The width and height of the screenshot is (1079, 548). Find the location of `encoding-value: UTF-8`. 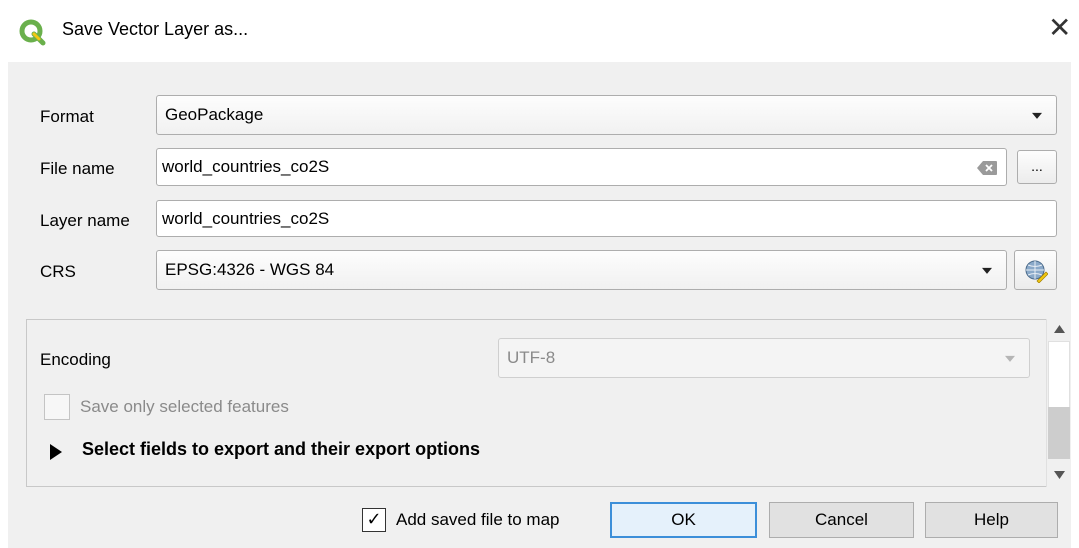

encoding-value: UTF-8 is located at coordinates (531, 357).